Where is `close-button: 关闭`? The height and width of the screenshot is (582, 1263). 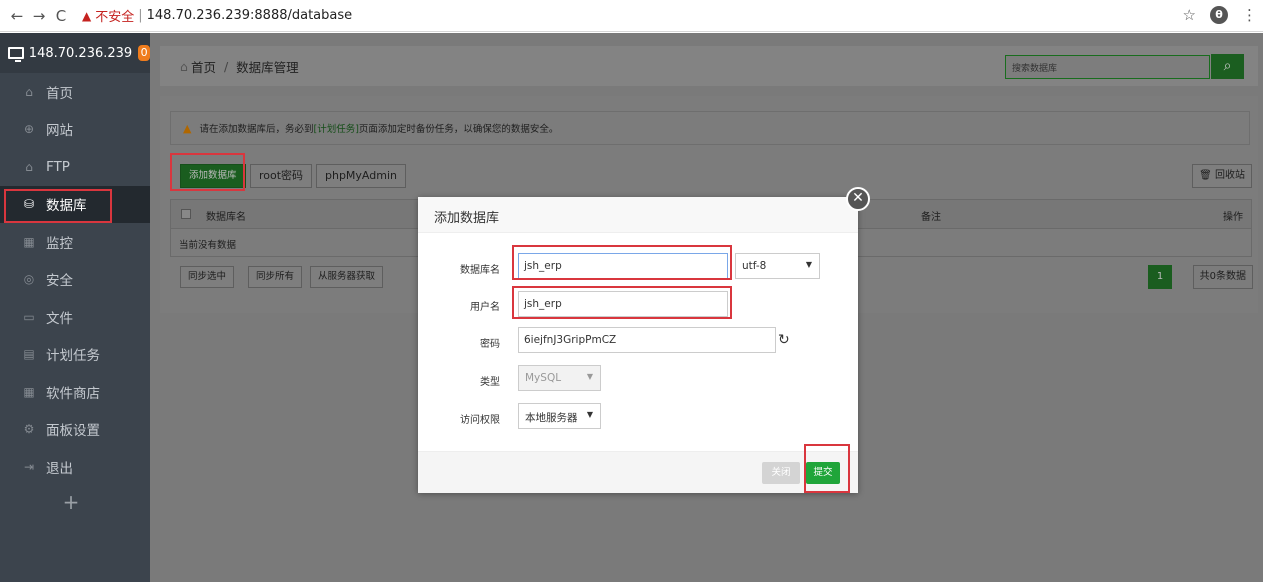 close-button: 关闭 is located at coordinates (781, 473).